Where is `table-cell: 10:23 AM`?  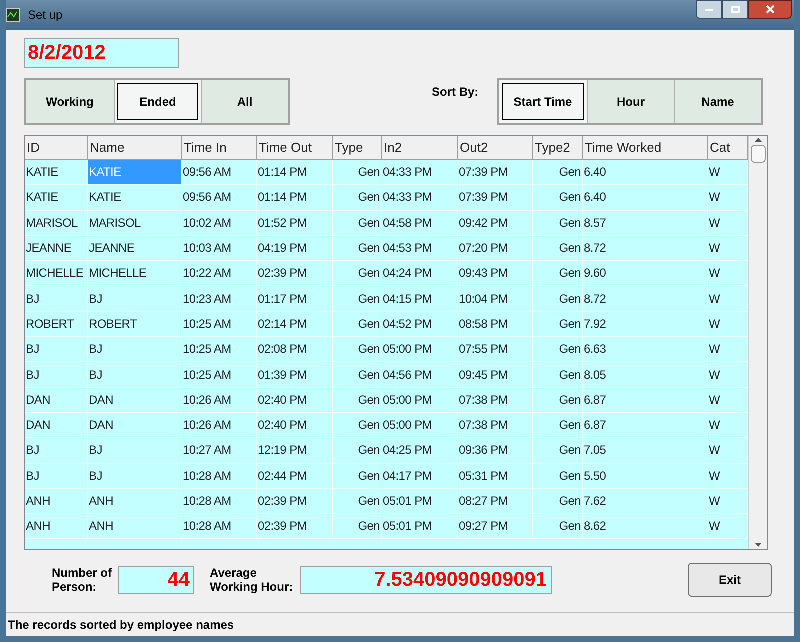 table-cell: 10:23 AM is located at coordinates (219, 298).